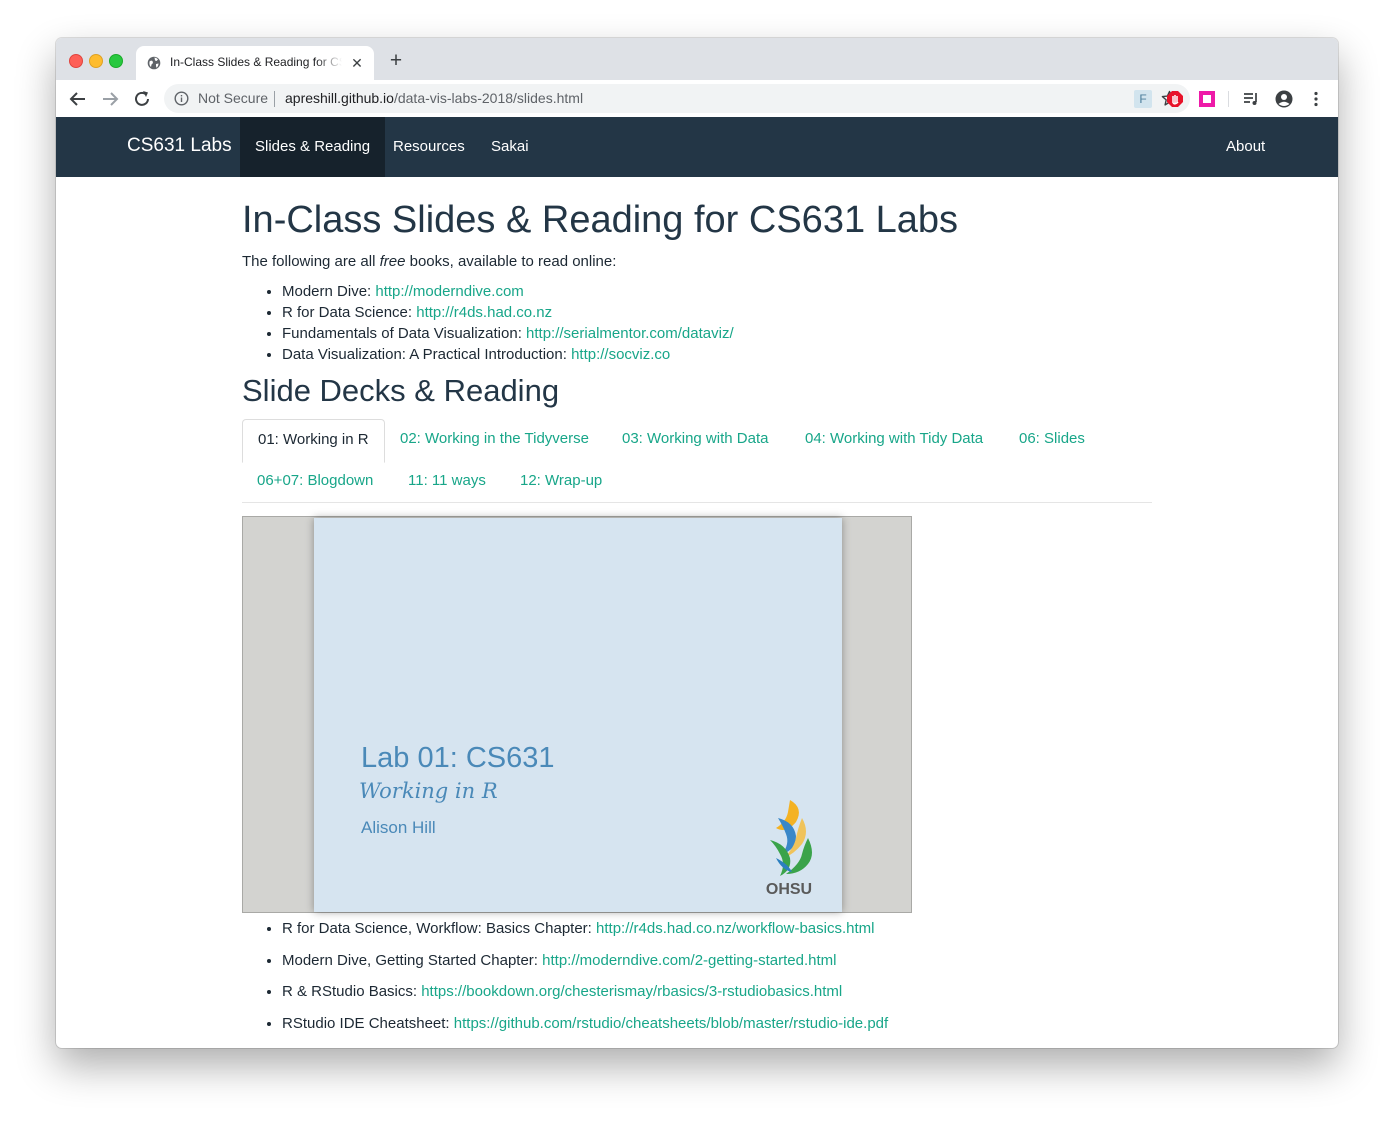 Image resolution: width=1394 pixels, height=1123 pixels. Describe the element at coordinates (110, 99) in the screenshot. I see `forward-arrow-icon` at that location.